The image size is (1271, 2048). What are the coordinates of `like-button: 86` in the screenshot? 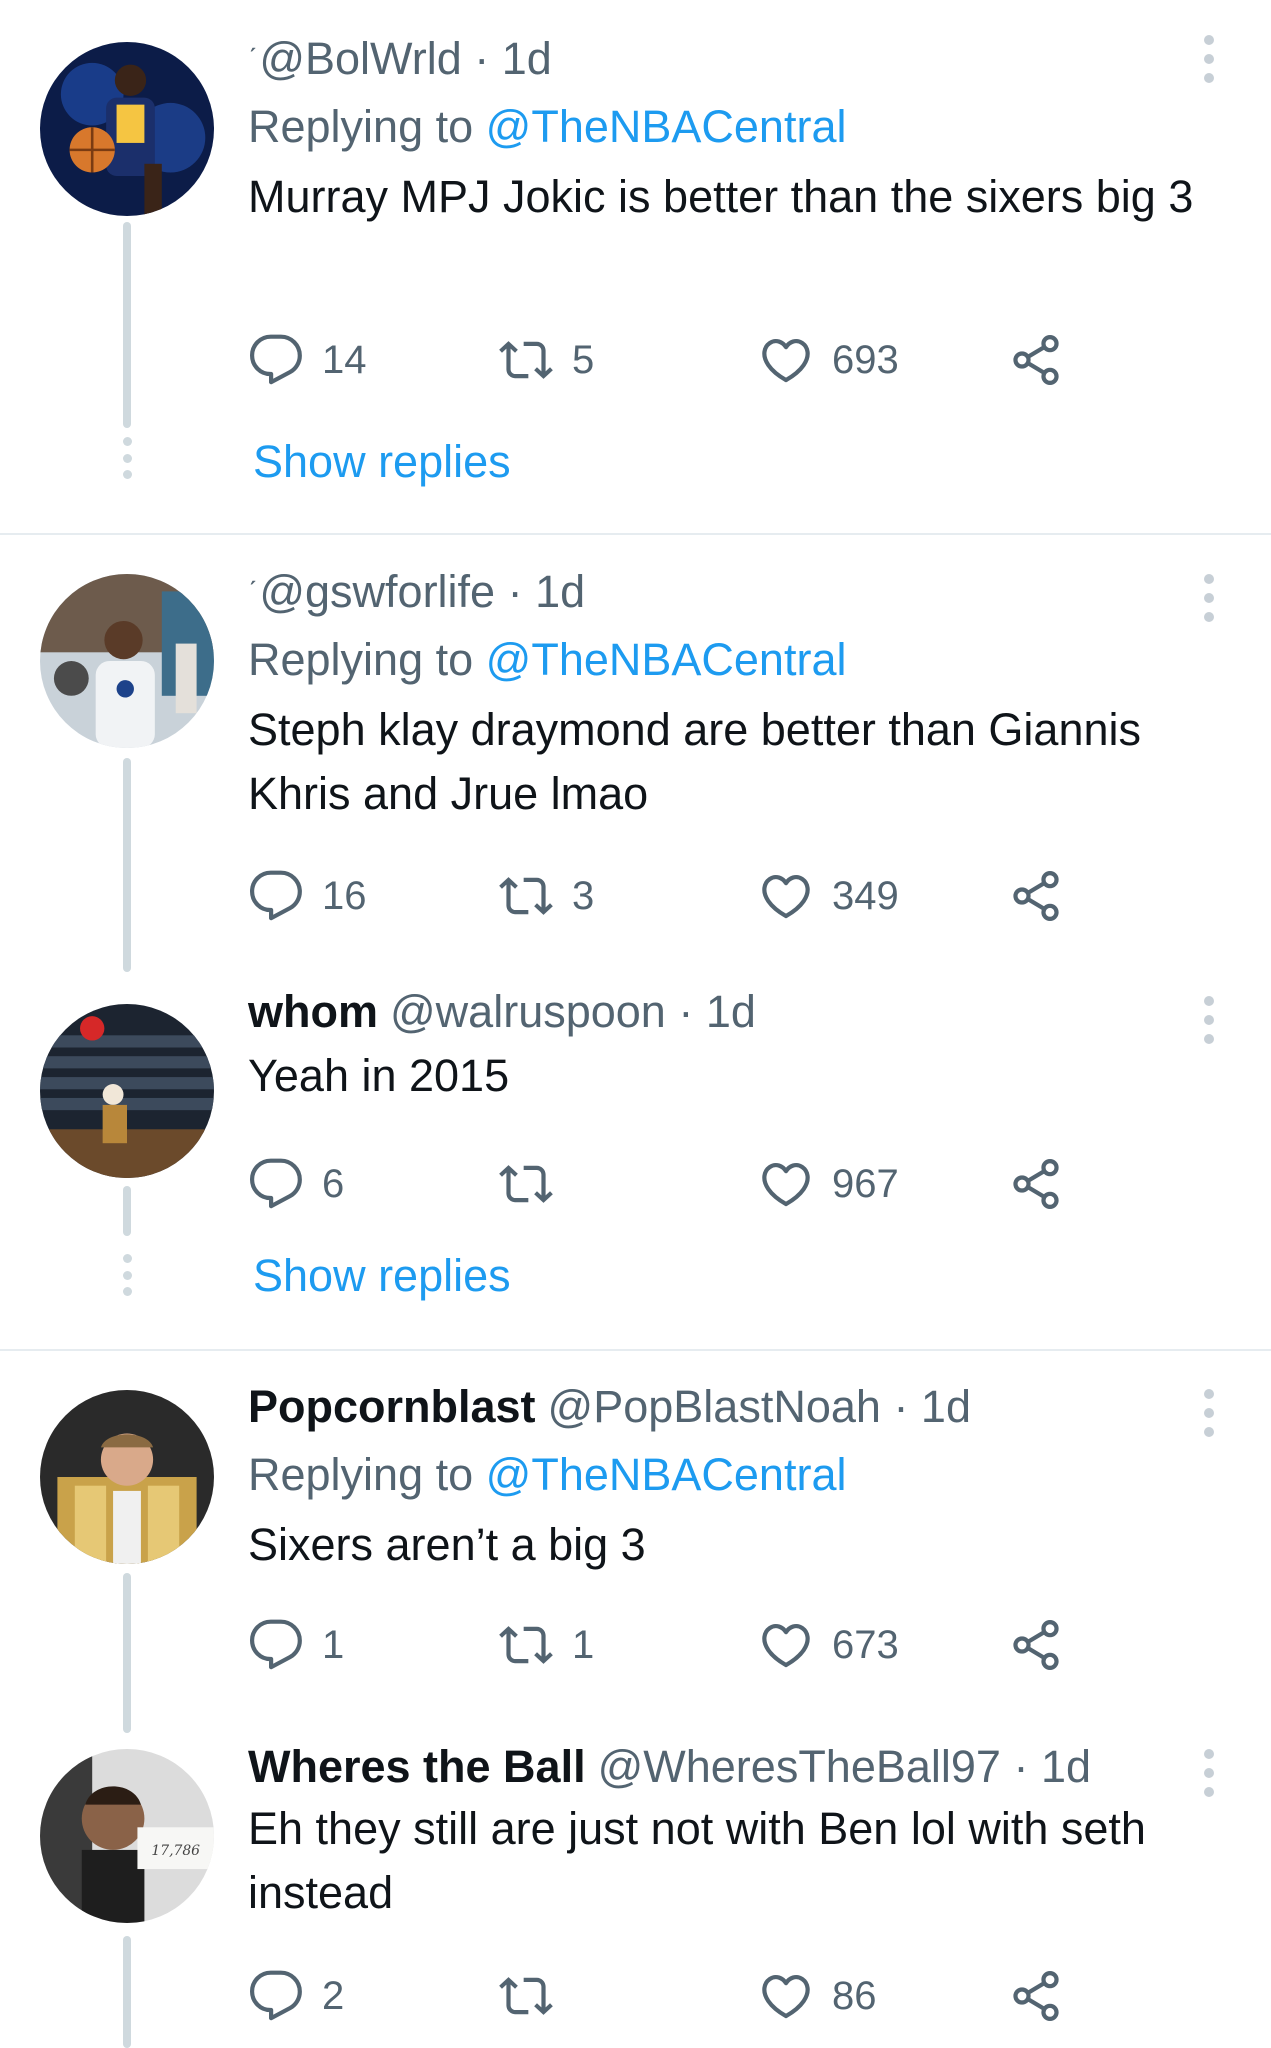 It's located at (817, 1996).